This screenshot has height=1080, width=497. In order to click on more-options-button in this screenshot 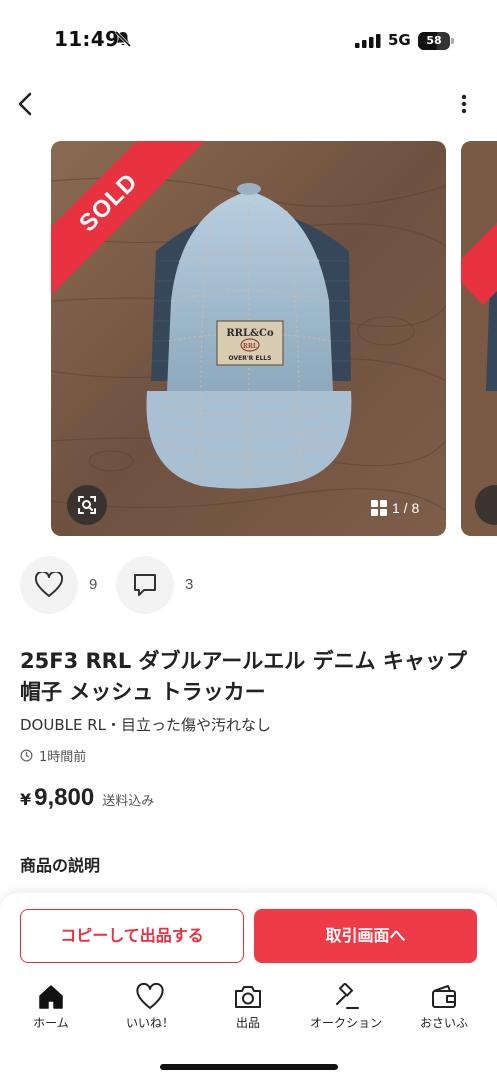, I will do `click(464, 104)`.